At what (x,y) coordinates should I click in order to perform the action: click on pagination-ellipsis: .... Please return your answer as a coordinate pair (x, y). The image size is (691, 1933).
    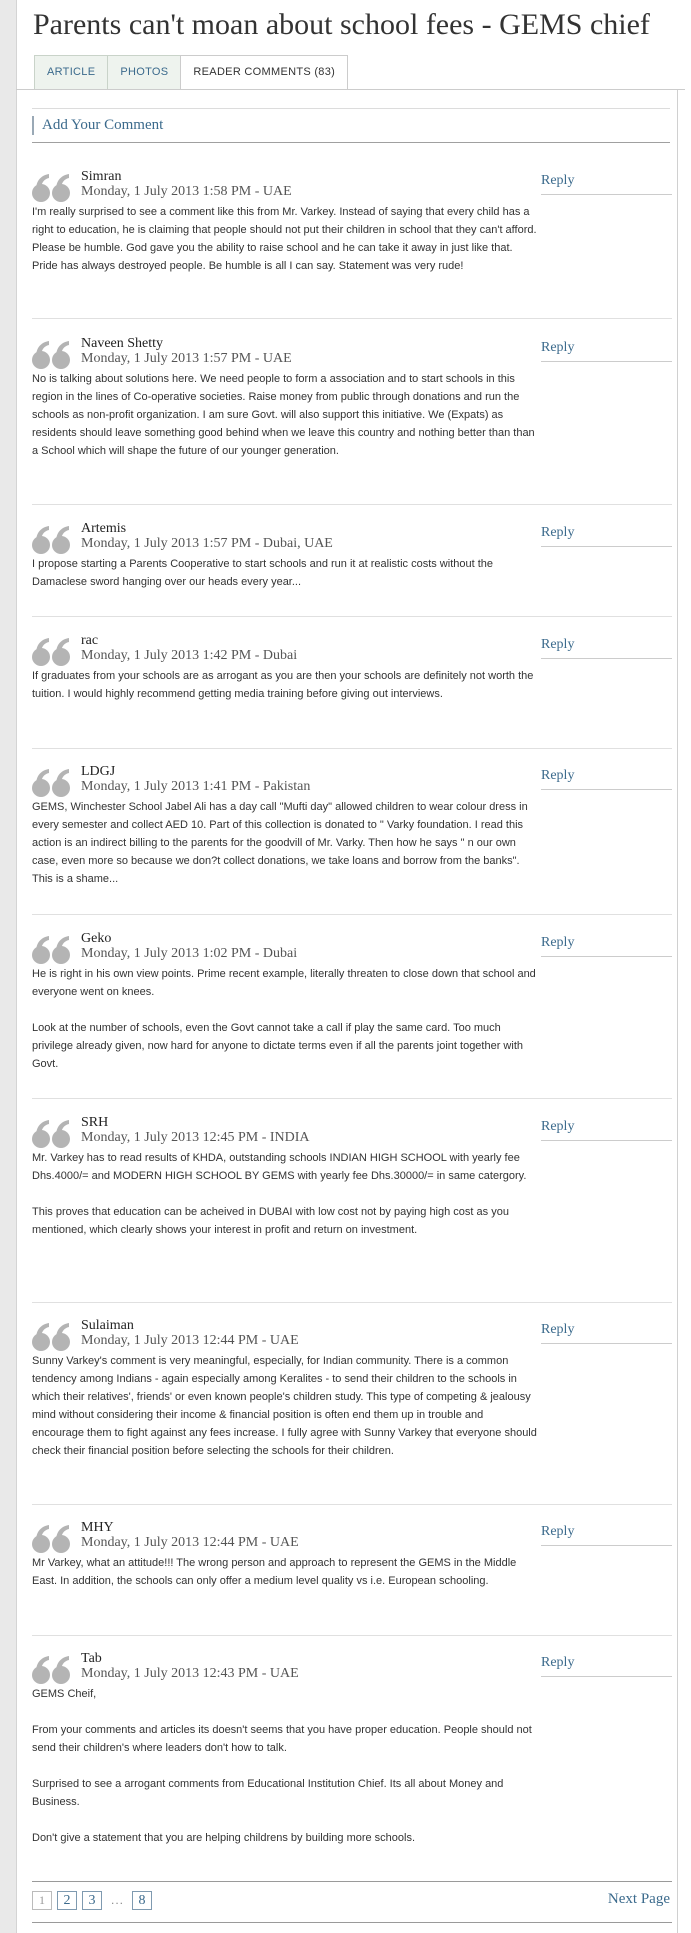
    Looking at the image, I should click on (118, 1900).